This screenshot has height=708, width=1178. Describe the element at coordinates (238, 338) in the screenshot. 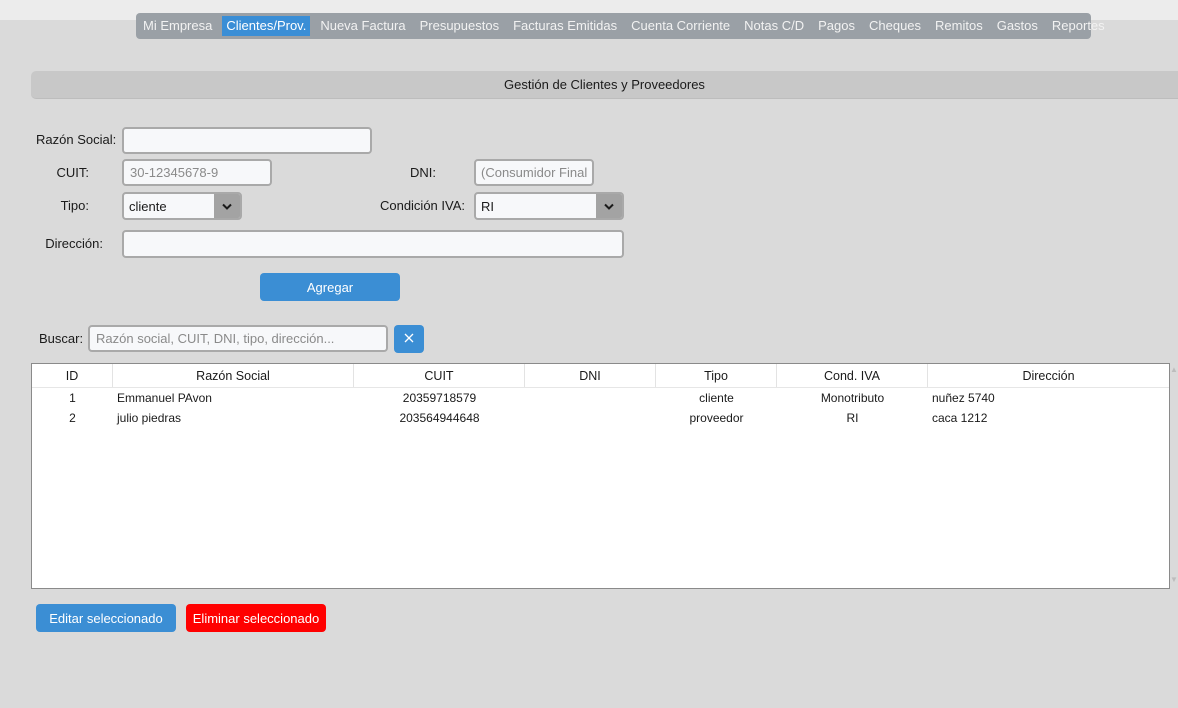

I see `search-input` at that location.